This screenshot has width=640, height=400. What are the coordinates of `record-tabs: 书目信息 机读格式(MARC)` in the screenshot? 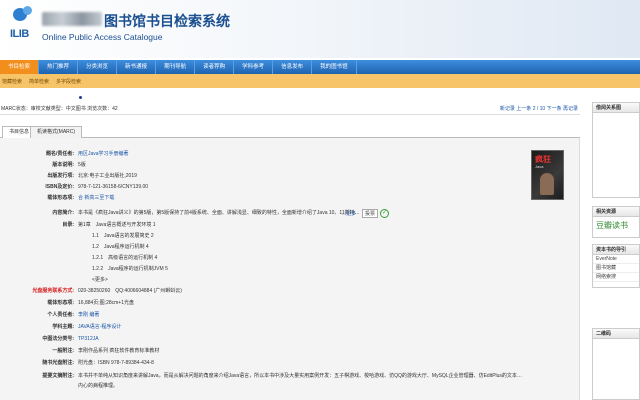 It's located at (290, 132).